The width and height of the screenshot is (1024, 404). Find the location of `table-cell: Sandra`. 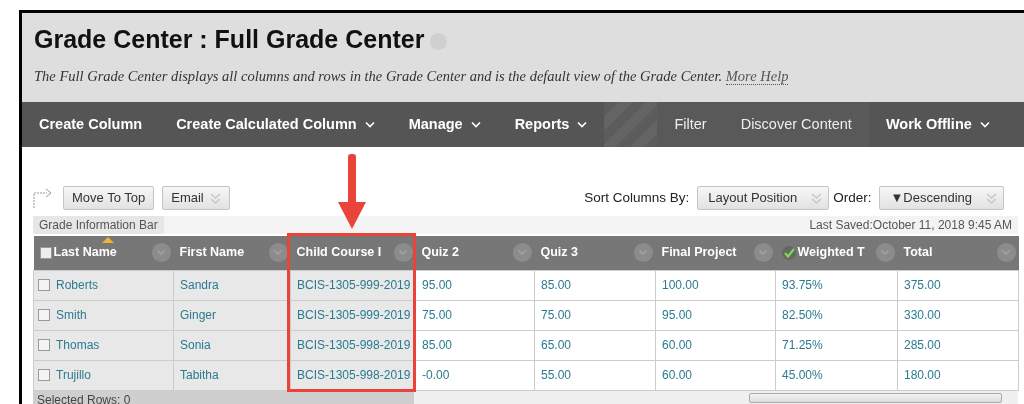

table-cell: Sandra is located at coordinates (232, 285).